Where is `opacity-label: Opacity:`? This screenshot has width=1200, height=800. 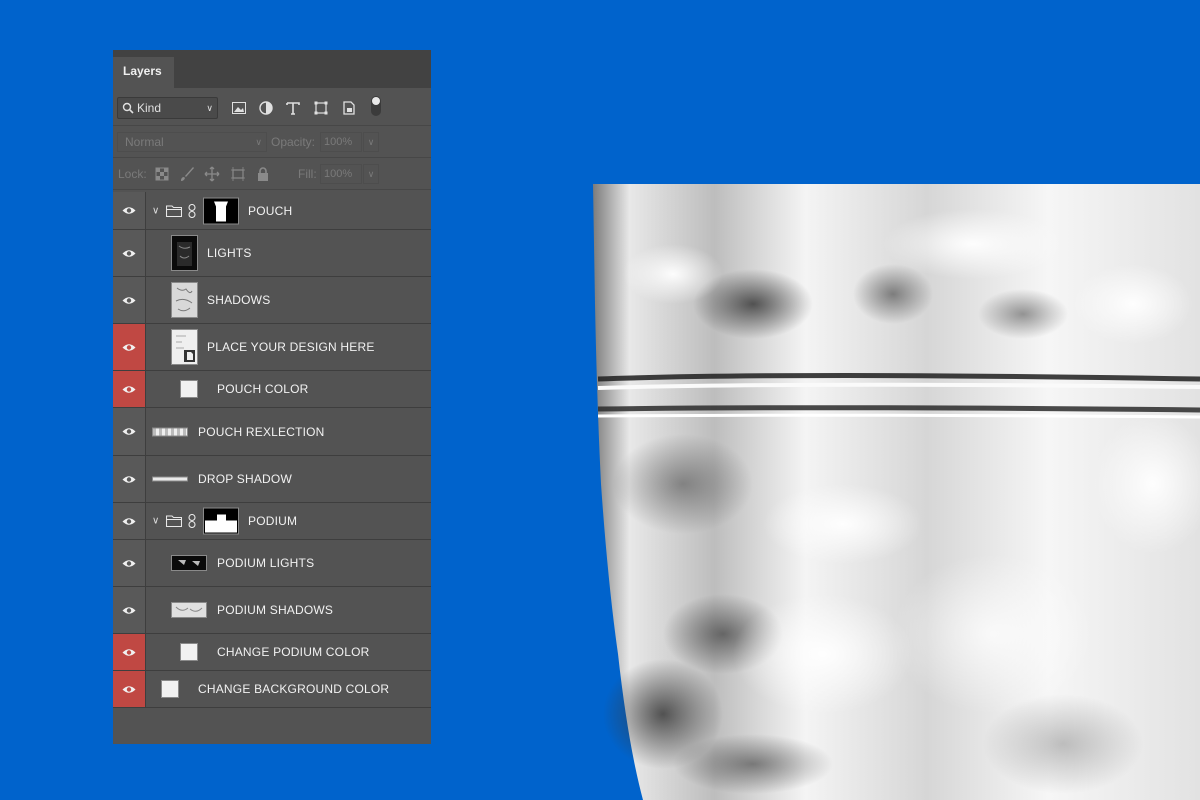 opacity-label: Opacity: is located at coordinates (293, 142).